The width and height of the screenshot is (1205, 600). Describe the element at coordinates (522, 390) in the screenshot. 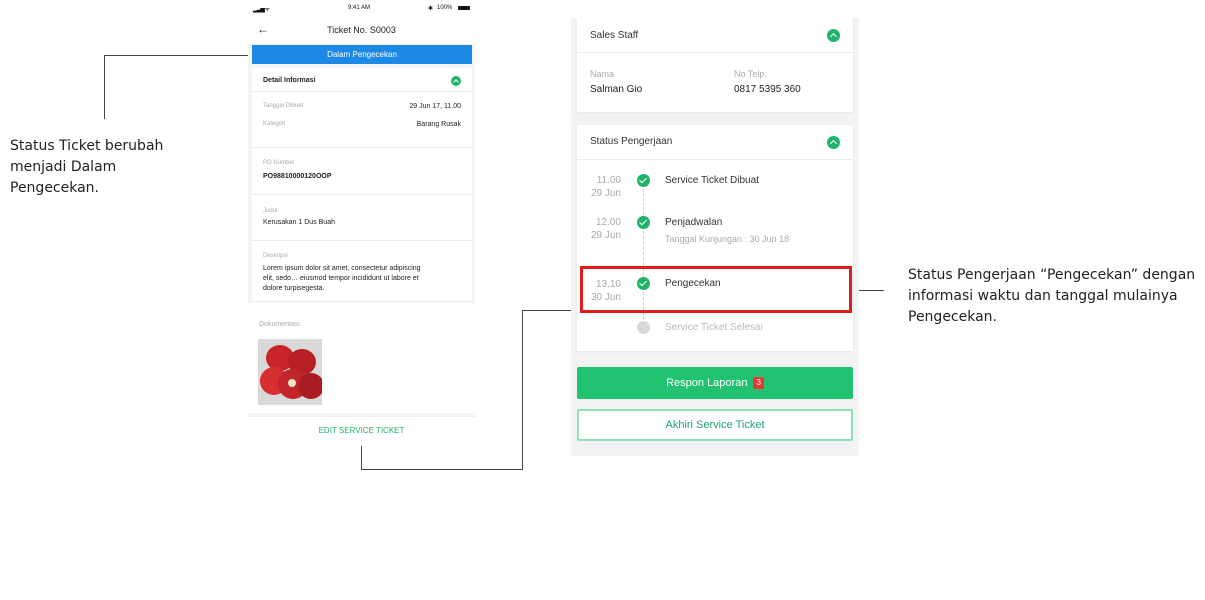

I see `connector-mid-v2` at that location.